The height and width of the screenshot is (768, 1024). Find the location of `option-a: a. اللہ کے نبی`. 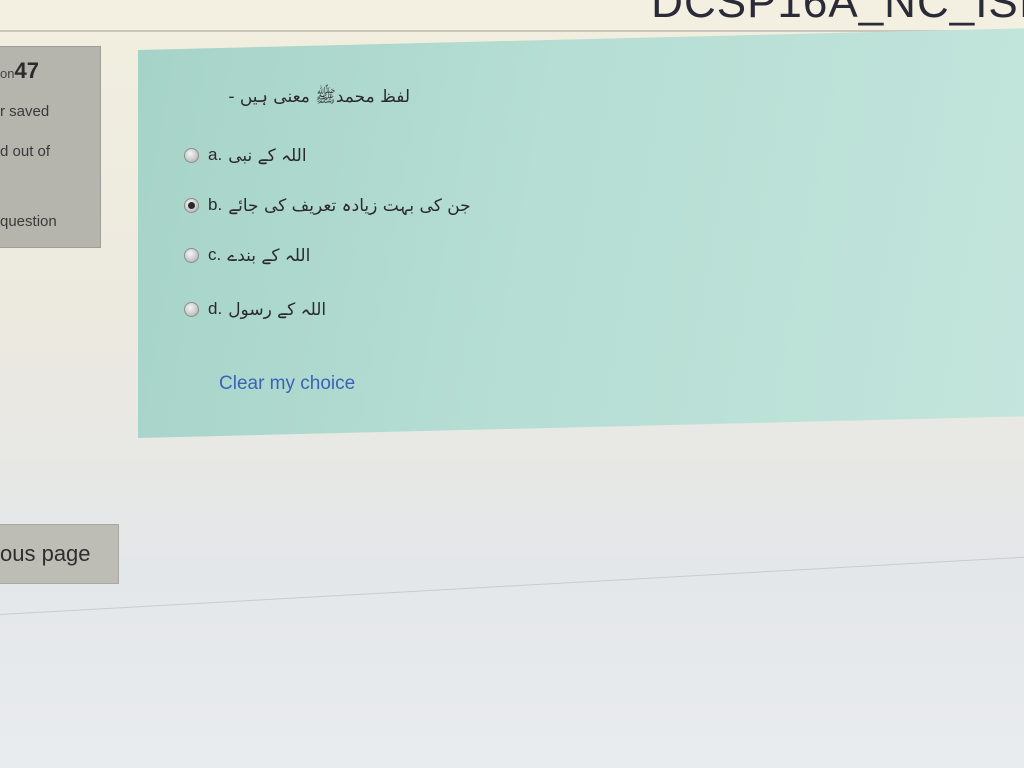

option-a: a. اللہ کے نبی is located at coordinates (245, 155).